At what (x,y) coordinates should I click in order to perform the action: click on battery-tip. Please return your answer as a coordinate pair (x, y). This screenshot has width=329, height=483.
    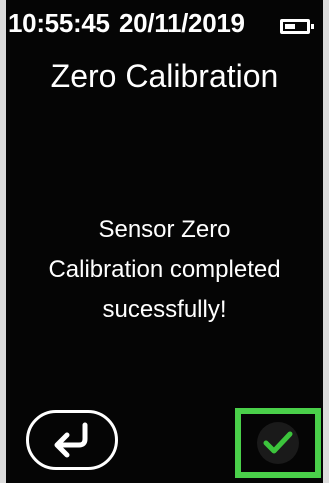
    Looking at the image, I should click on (312, 26).